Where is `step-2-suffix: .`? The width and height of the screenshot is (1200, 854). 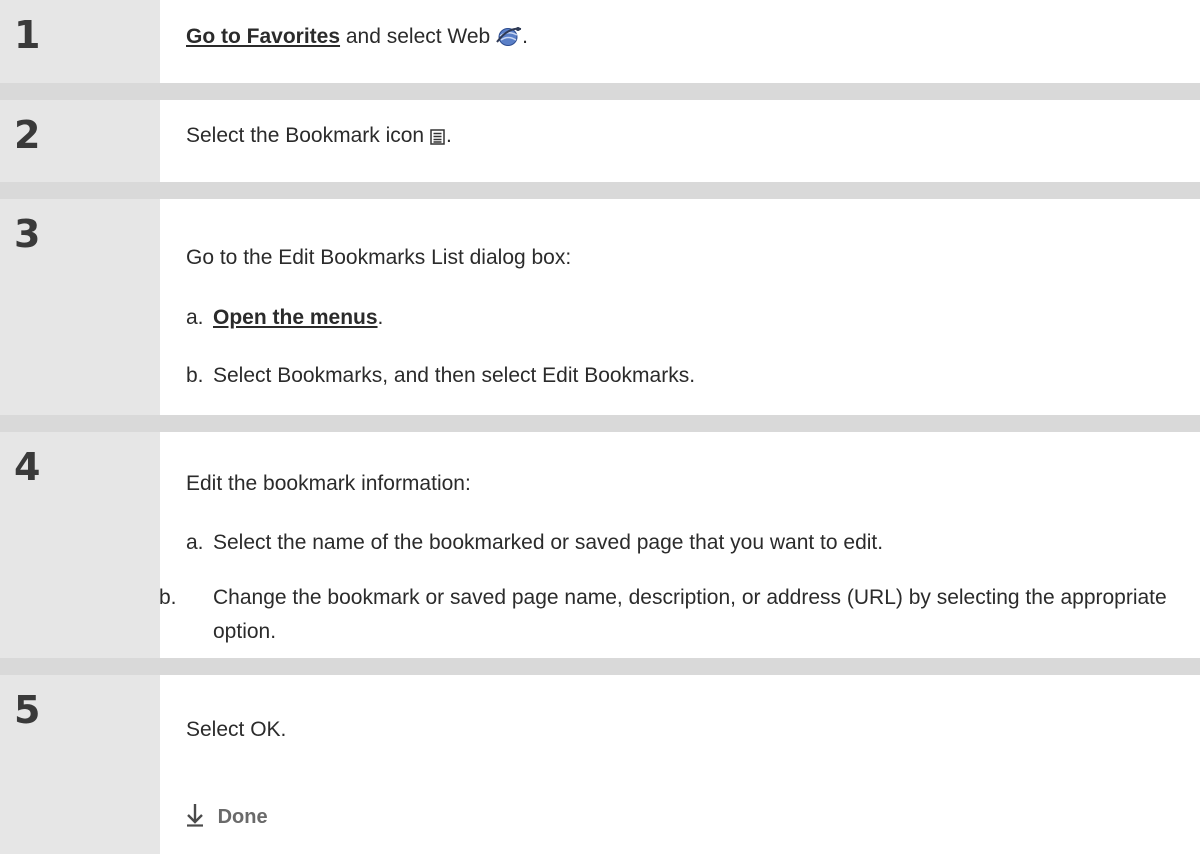
step-2-suffix: . is located at coordinates (448, 135).